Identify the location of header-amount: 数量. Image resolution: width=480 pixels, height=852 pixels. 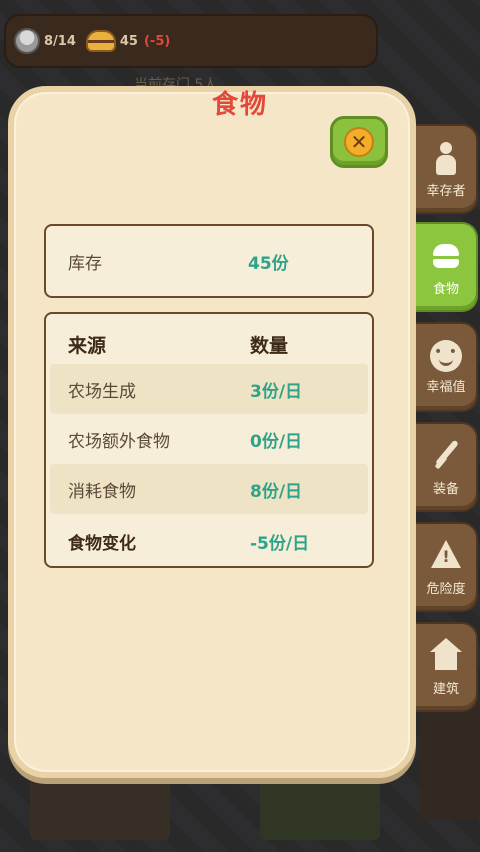
(269, 346).